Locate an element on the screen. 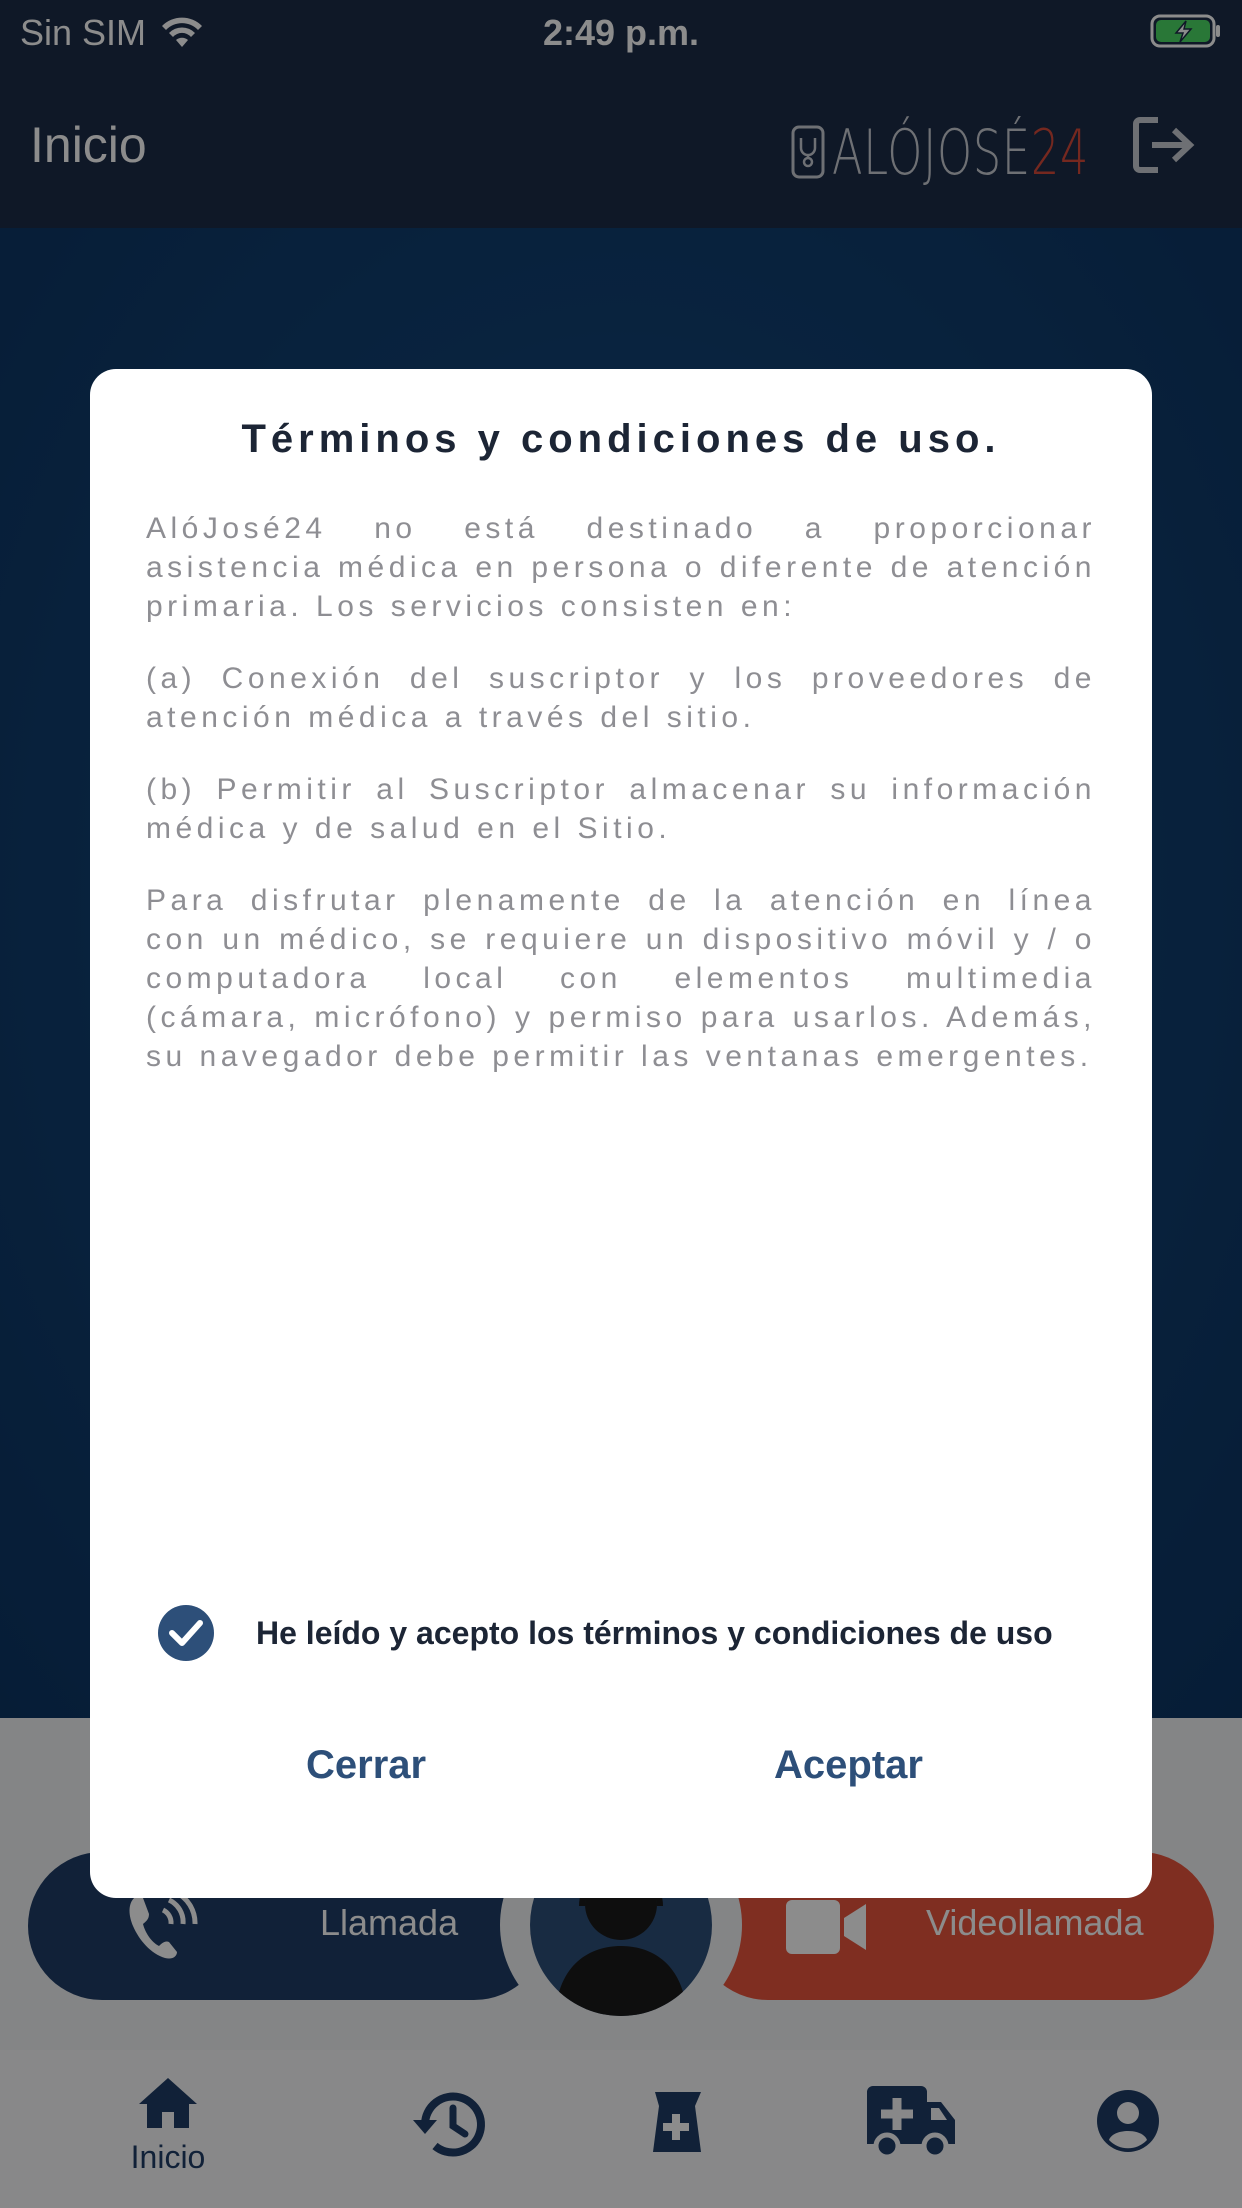  dialog-title: Términos y condiciones de uso. is located at coordinates (621, 439).